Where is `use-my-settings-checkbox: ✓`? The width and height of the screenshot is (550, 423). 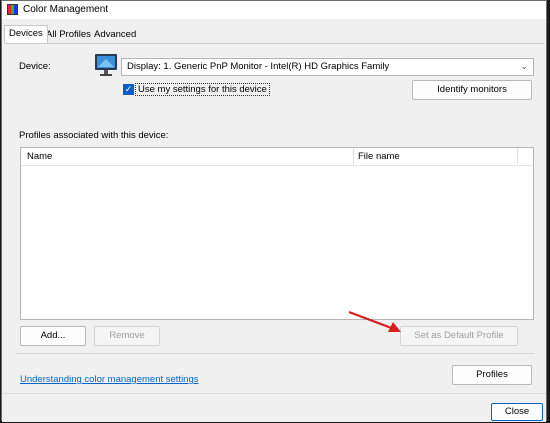 use-my-settings-checkbox: ✓ is located at coordinates (128, 89).